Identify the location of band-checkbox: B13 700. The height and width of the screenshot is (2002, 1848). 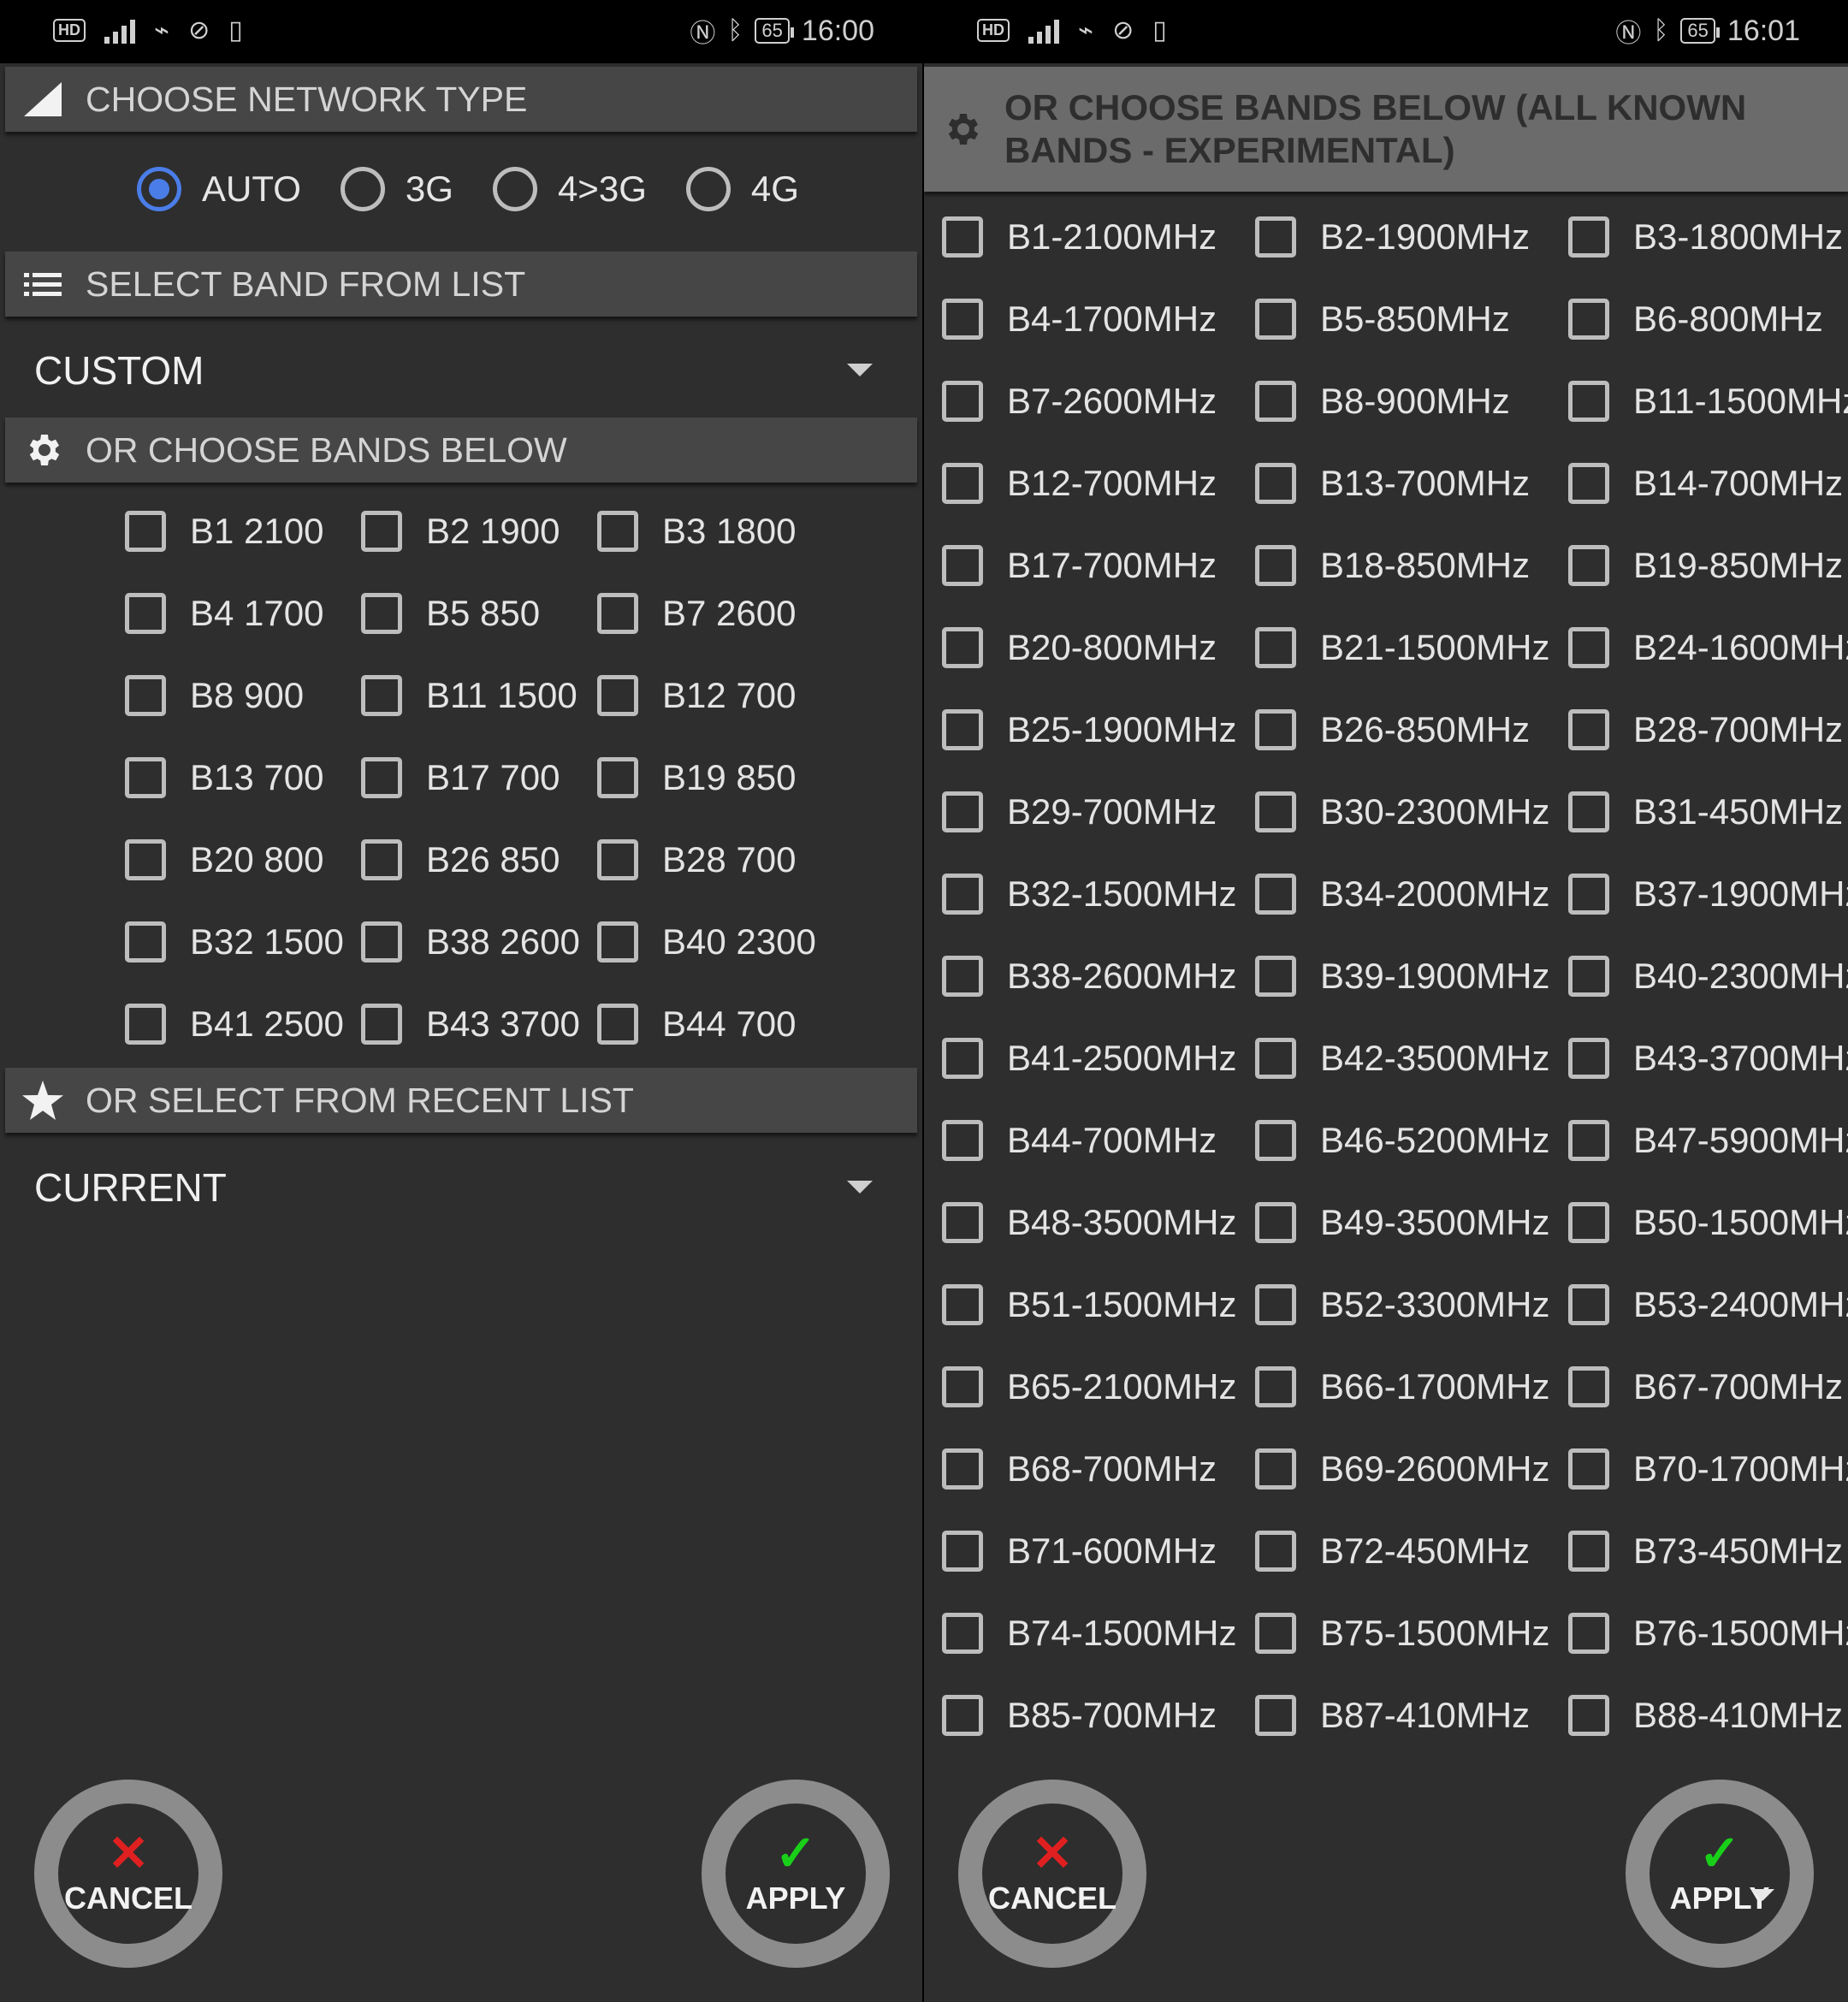
(224, 777).